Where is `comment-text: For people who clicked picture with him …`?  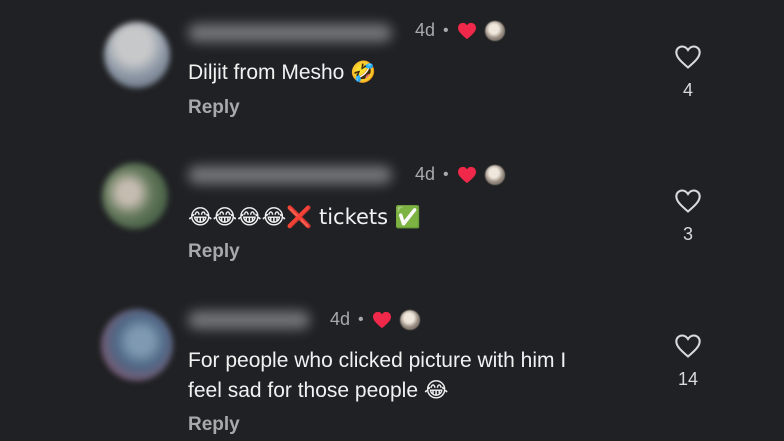 comment-text: For people who clicked picture with him … is located at coordinates (377, 376).